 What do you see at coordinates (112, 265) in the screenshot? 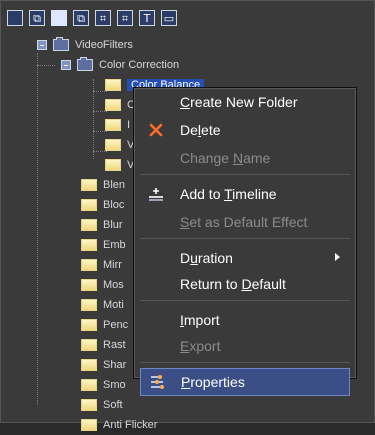
I see `tree-label: Mirr` at bounding box center [112, 265].